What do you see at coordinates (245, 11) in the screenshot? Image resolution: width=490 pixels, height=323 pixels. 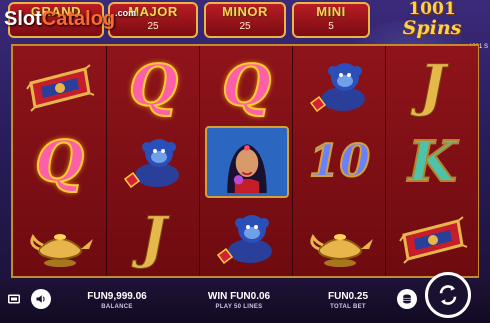 I see `jackpot-minor-label: MINOR` at bounding box center [245, 11].